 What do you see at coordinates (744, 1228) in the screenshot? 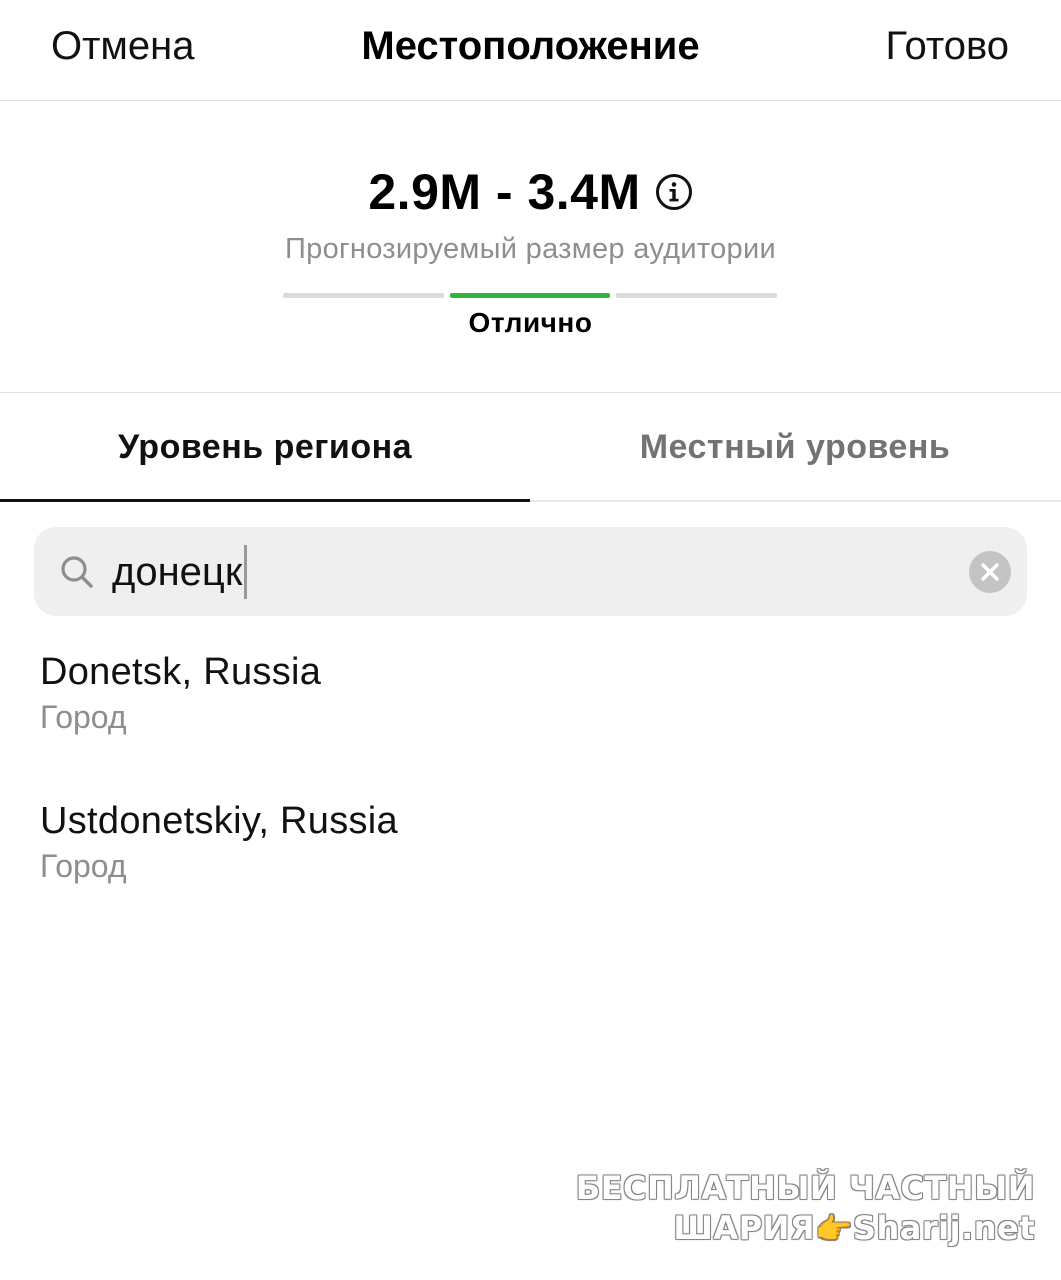
I see `watermark-text-left: ШАРИЯ` at bounding box center [744, 1228].